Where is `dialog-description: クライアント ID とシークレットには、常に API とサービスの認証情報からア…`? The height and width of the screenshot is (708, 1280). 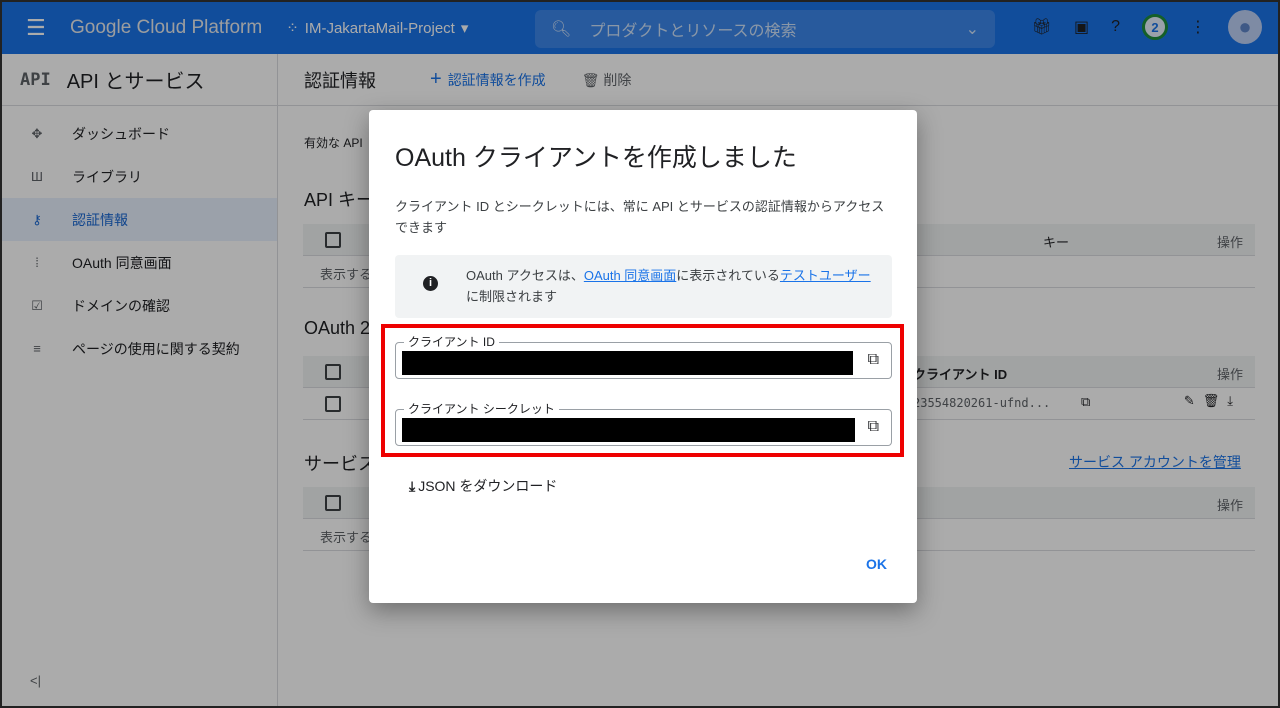 dialog-description: クライアント ID とシークレットには、常に API とサービスの認証情報からア… is located at coordinates (640, 217).